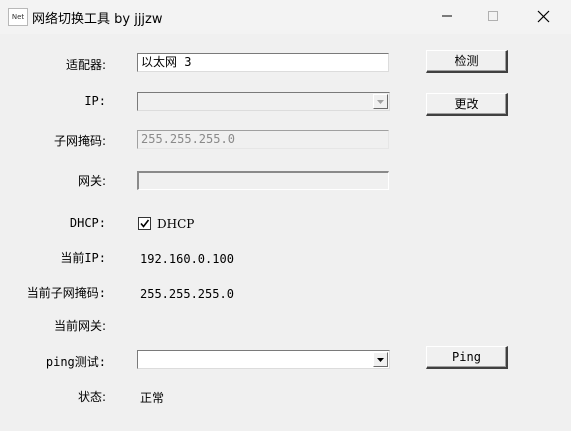  What do you see at coordinates (91, 181) in the screenshot?
I see `gateway-label: 网关:` at bounding box center [91, 181].